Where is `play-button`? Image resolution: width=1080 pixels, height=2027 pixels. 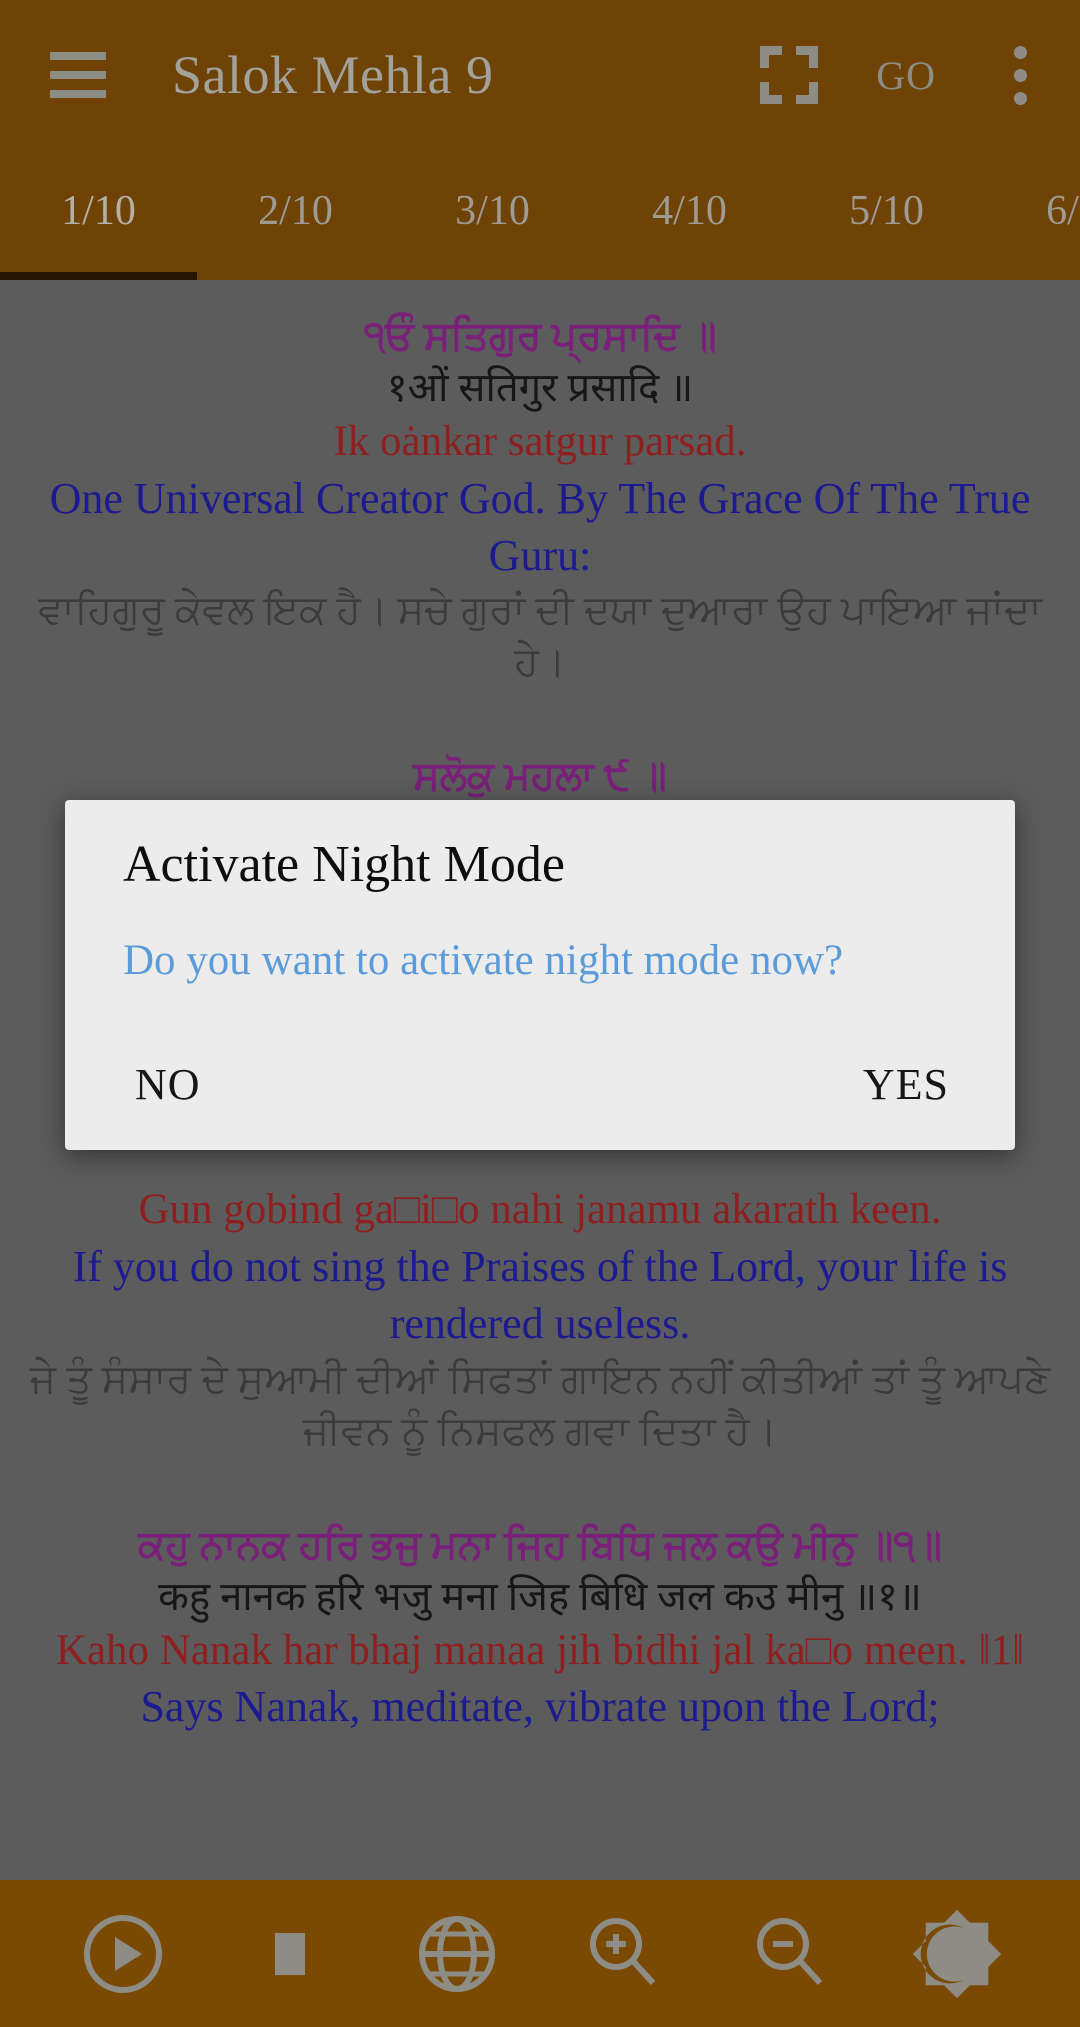 play-button is located at coordinates (123, 1954).